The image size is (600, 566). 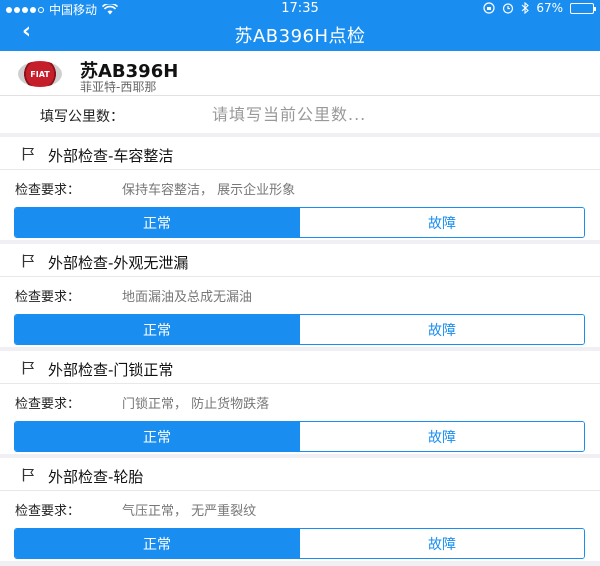 What do you see at coordinates (525, 8) in the screenshot?
I see `bluetooth-icon` at bounding box center [525, 8].